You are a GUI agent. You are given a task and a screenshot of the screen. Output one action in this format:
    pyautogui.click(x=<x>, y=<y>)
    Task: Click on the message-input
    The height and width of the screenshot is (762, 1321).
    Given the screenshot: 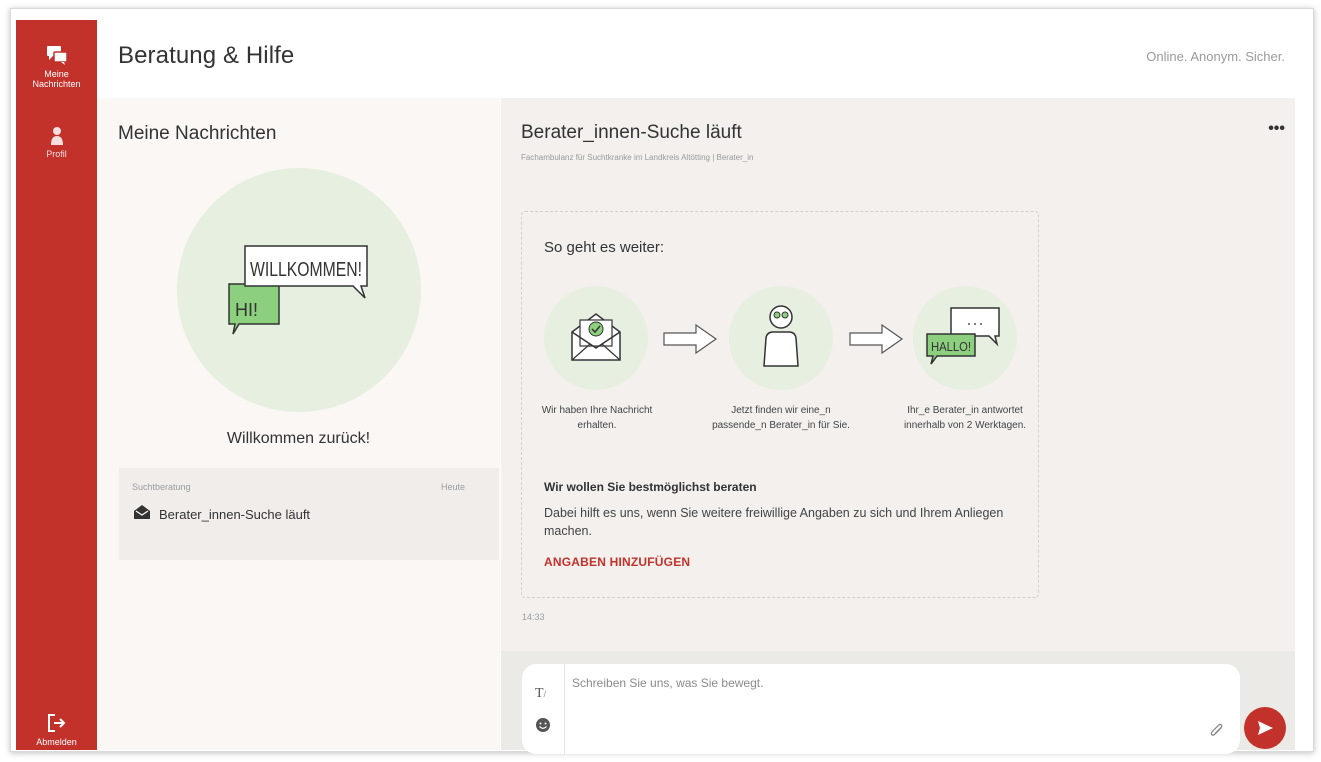 What is the action you would take?
    pyautogui.click(x=872, y=706)
    